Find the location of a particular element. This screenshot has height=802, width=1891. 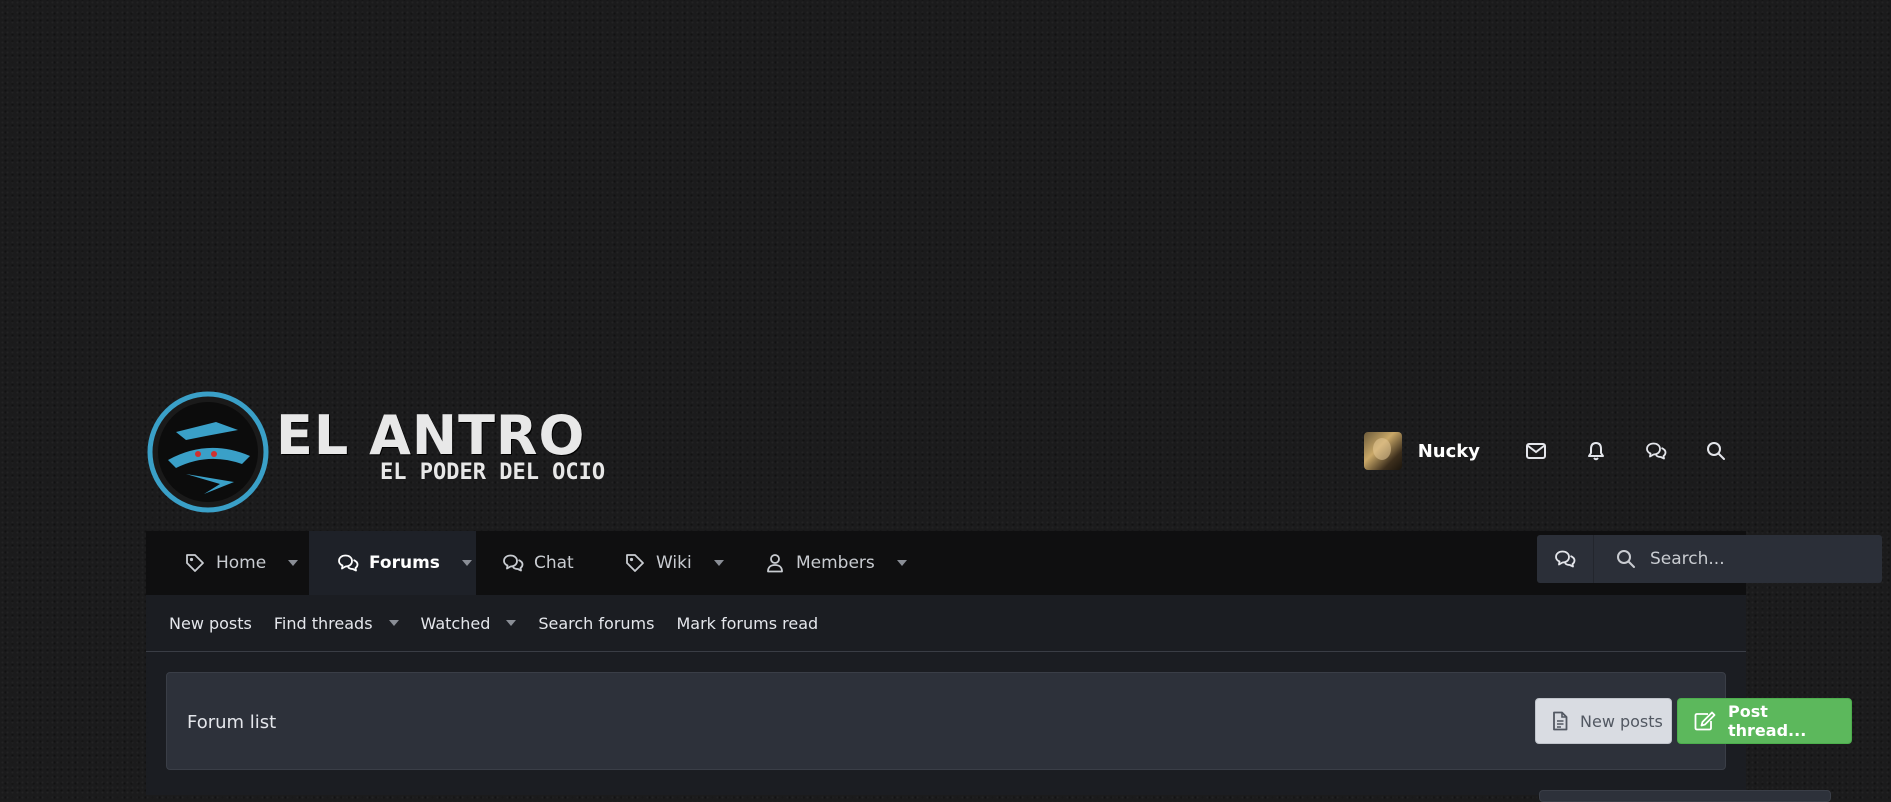

sidebar-block is located at coordinates (1685, 796).